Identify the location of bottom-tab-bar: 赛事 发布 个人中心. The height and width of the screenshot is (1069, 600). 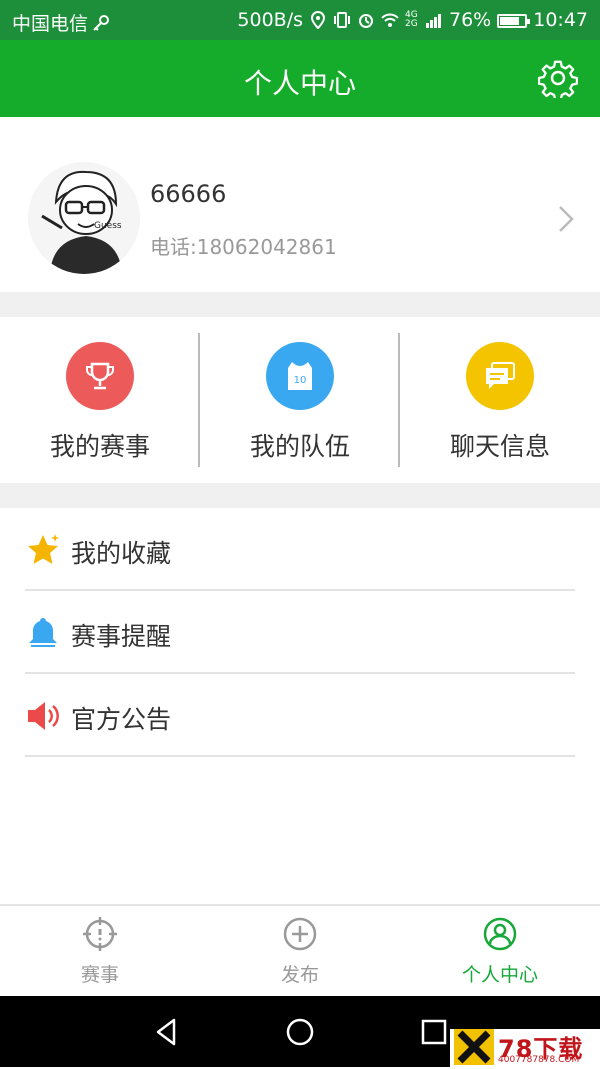
(300, 950).